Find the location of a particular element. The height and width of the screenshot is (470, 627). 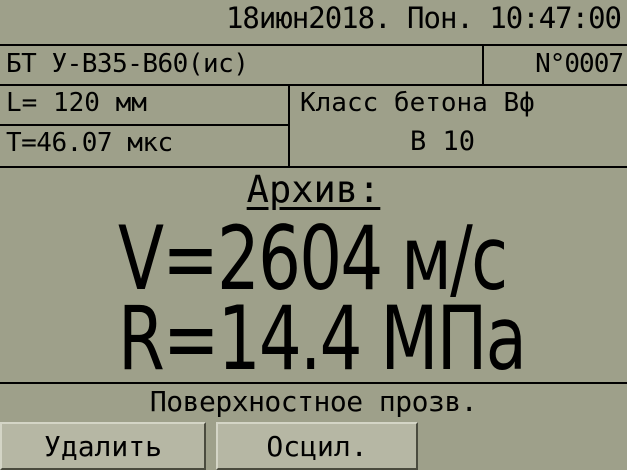

device-model: БТ У-В35-В60(ис) is located at coordinates (127, 64).